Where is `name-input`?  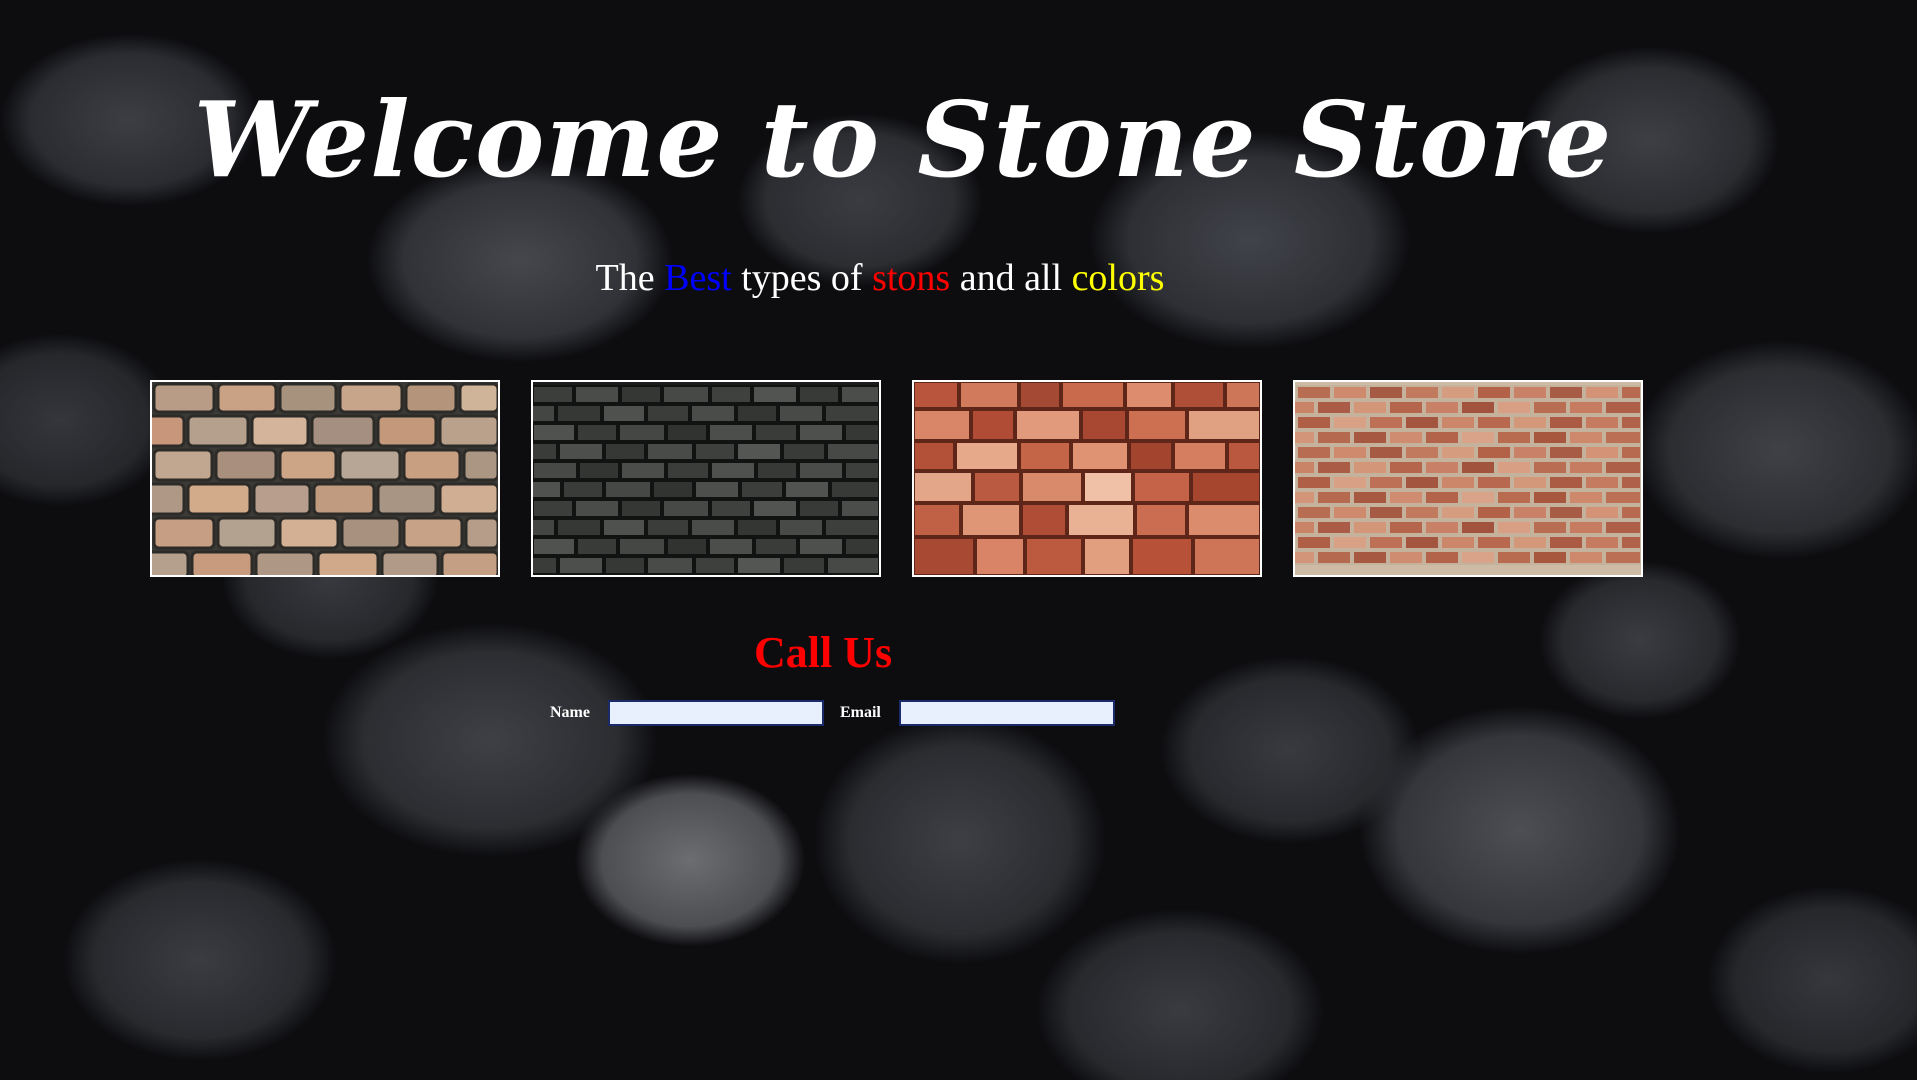
name-input is located at coordinates (715, 713).